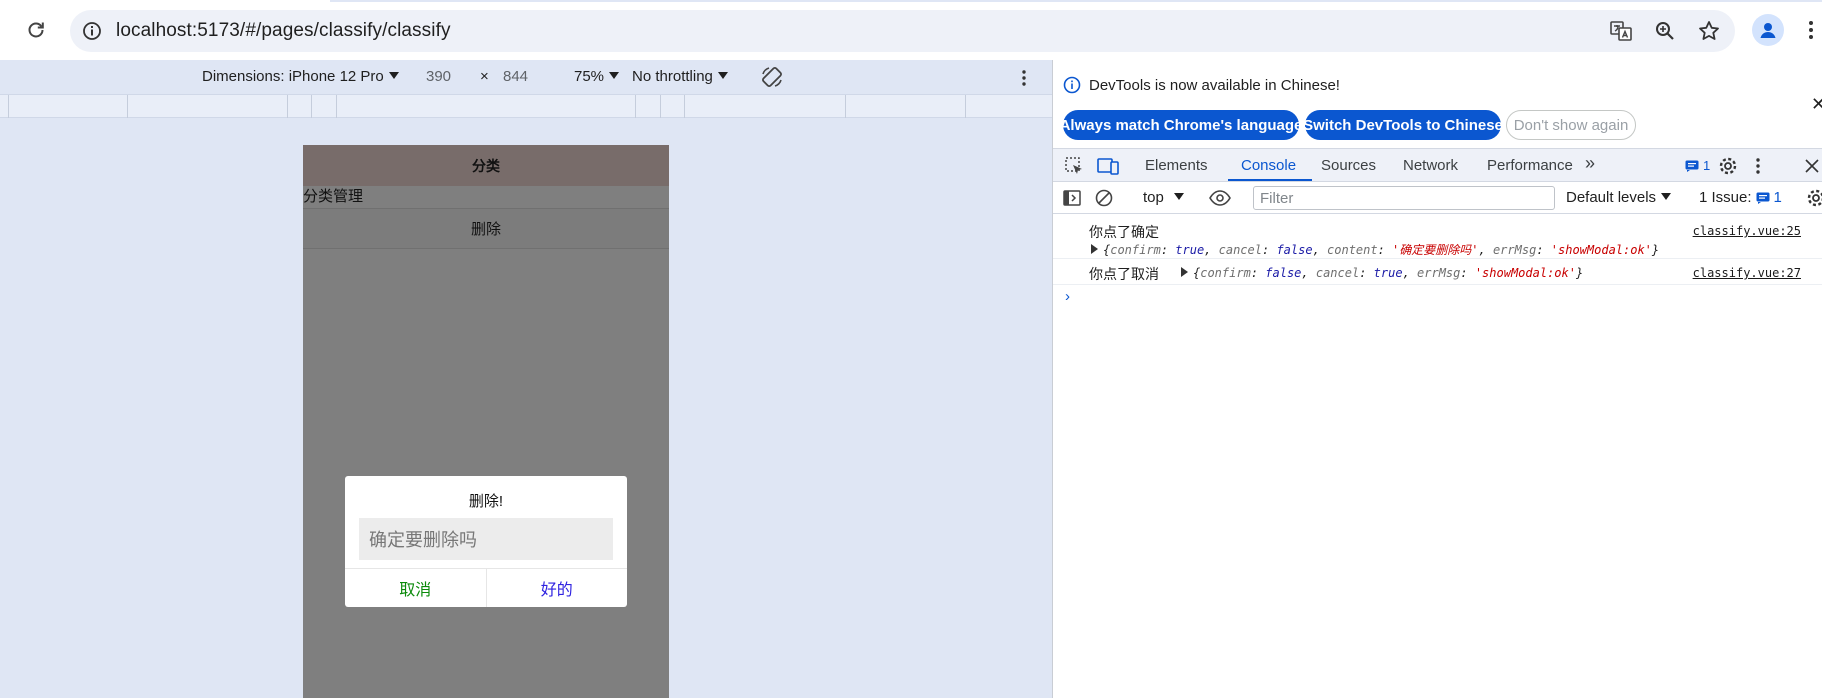  Describe the element at coordinates (1621, 31) in the screenshot. I see `translate-icon` at that location.